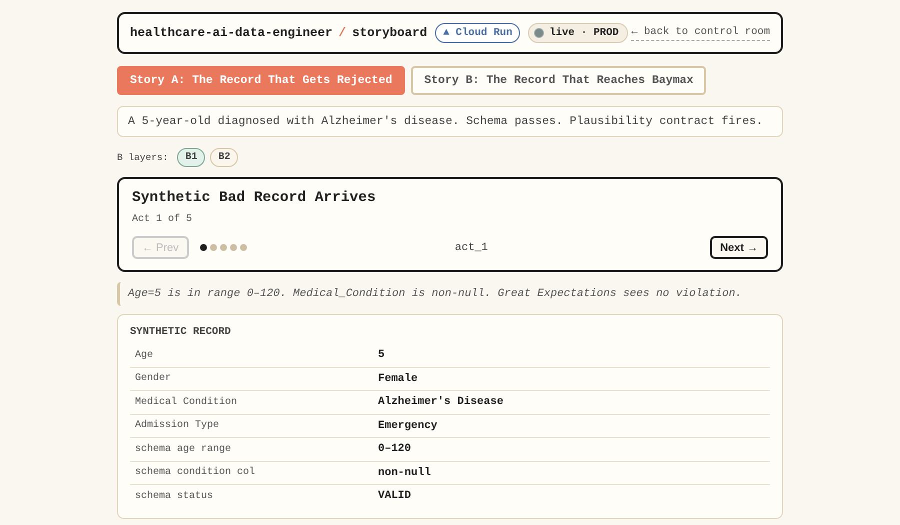 The height and width of the screenshot is (525, 900). What do you see at coordinates (441, 402) in the screenshot?
I see `field-value: Alzheimer's Disease` at bounding box center [441, 402].